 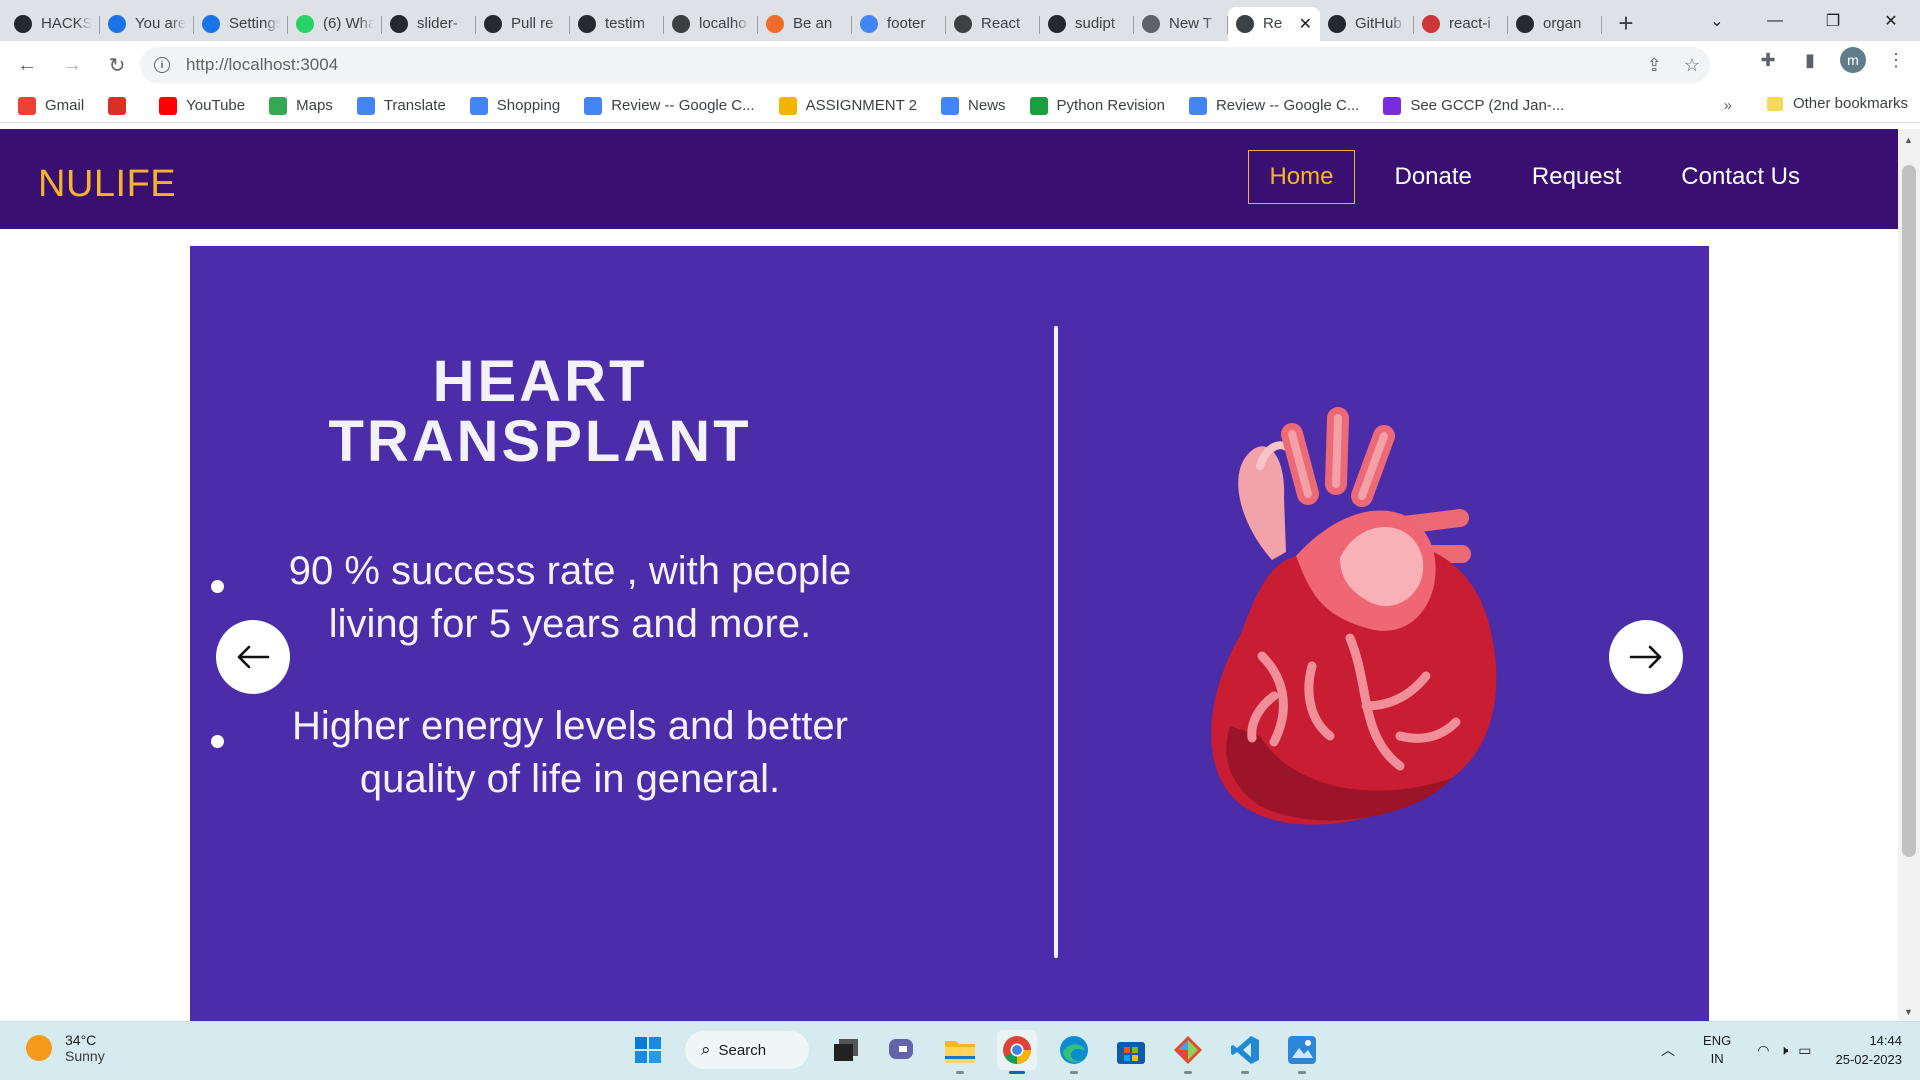 What do you see at coordinates (899, 24) in the screenshot?
I see `browser-tab: footer` at bounding box center [899, 24].